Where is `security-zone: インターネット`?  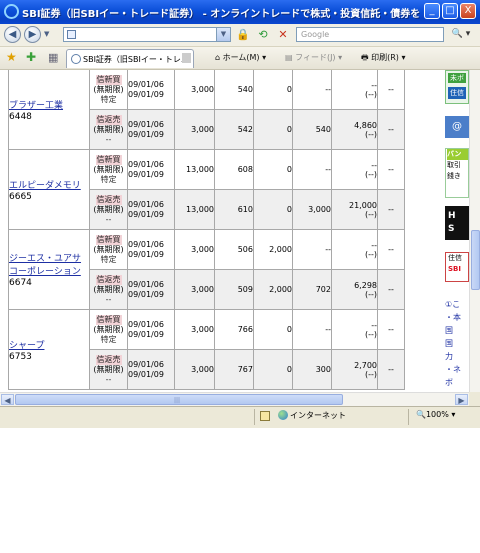
security-zone: インターネット is located at coordinates (312, 415).